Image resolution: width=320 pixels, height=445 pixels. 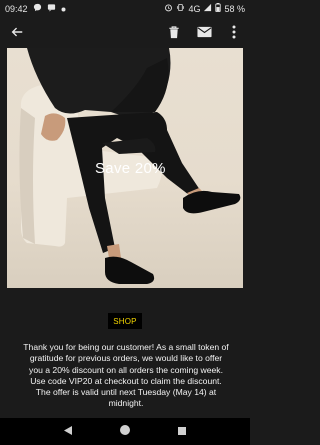 I want to click on status-time: 09:42, so click(x=16, y=8).